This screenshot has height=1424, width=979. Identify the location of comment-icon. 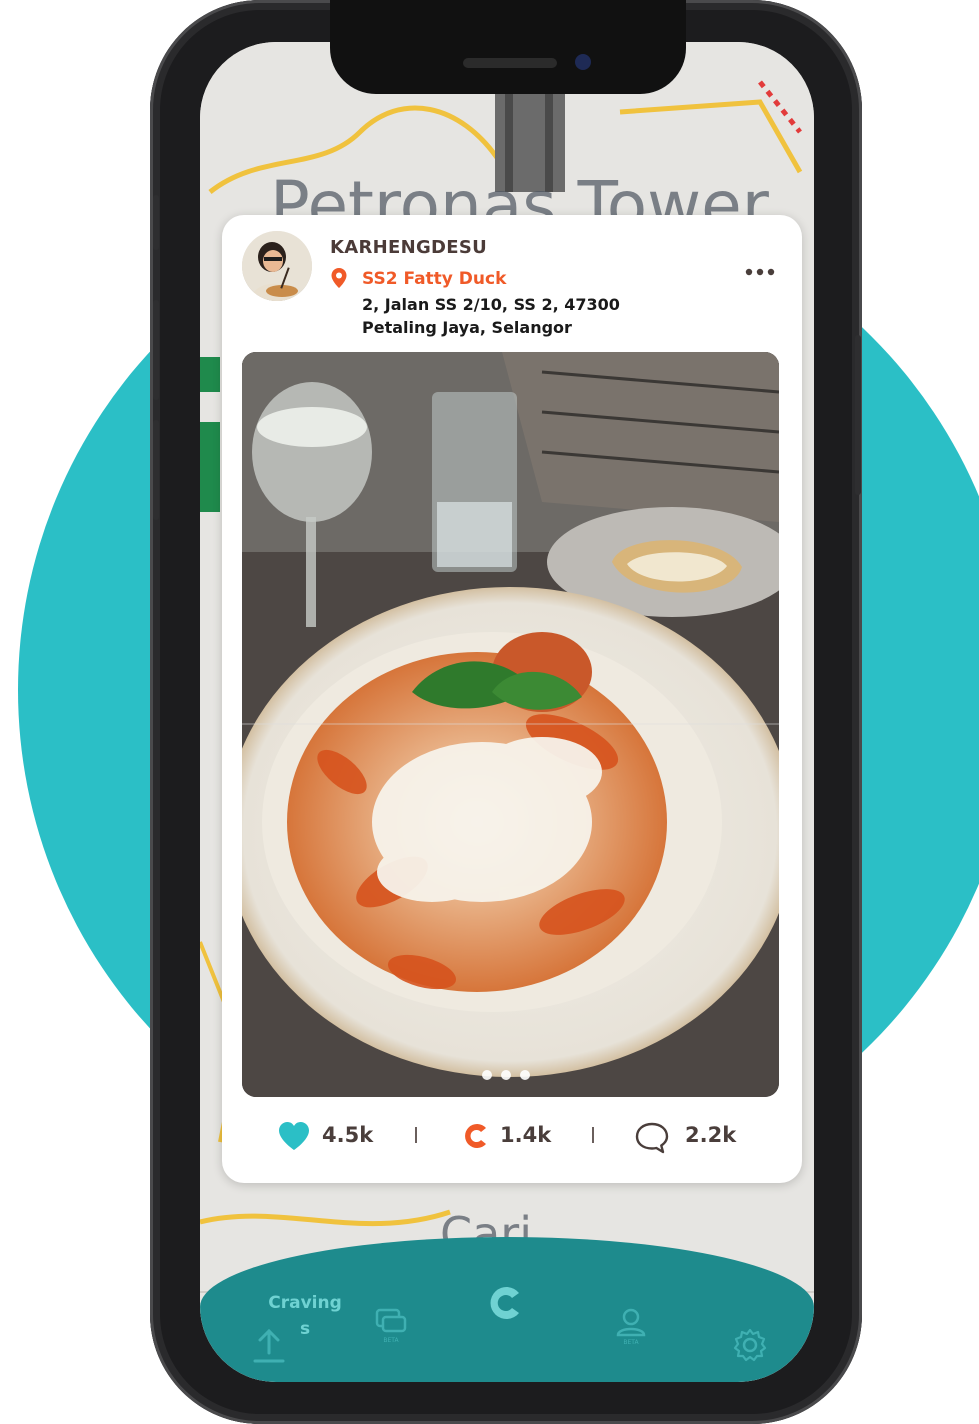
(652, 1138).